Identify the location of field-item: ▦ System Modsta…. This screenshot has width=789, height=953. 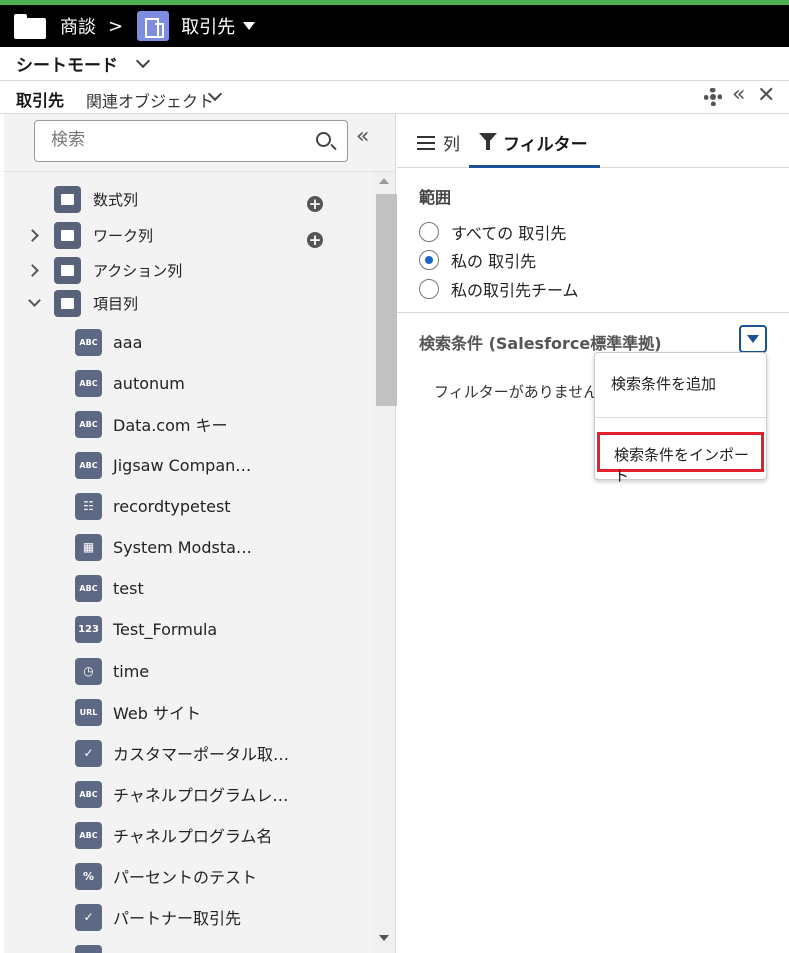
(163, 547).